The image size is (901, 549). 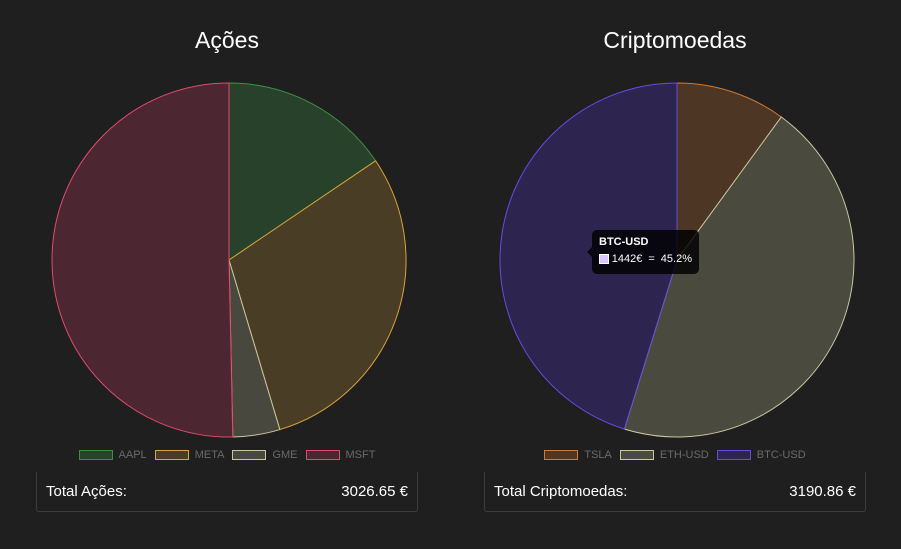 What do you see at coordinates (624, 242) in the screenshot?
I see `tooltip-title: BTC-USD` at bounding box center [624, 242].